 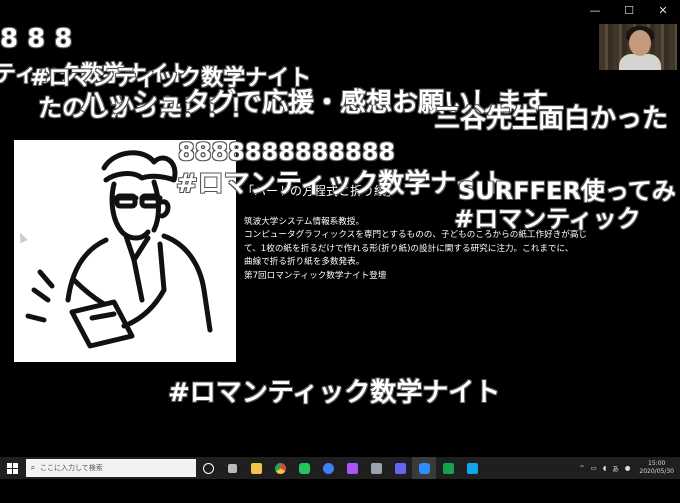 I want to click on network-icon: ▭, so click(x=594, y=468).